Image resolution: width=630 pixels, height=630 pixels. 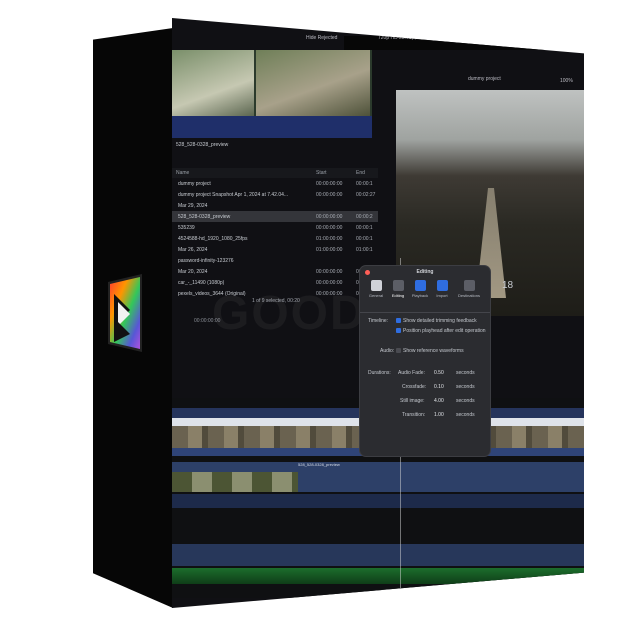 I want to click on browser-filmstrip, so click(x=272, y=94).